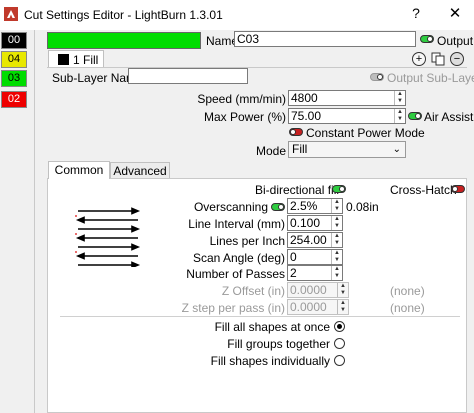  I want to click on tab-common: Common, so click(79, 170).